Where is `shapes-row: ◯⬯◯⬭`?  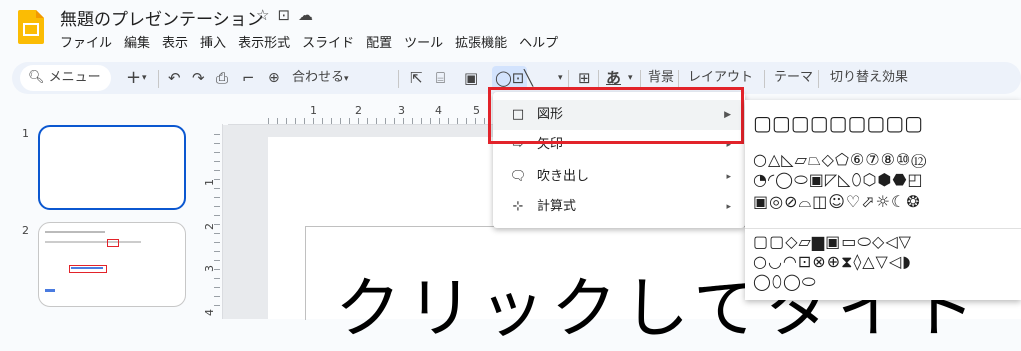
shapes-row: ◯⬯◯⬭ is located at coordinates (785, 282).